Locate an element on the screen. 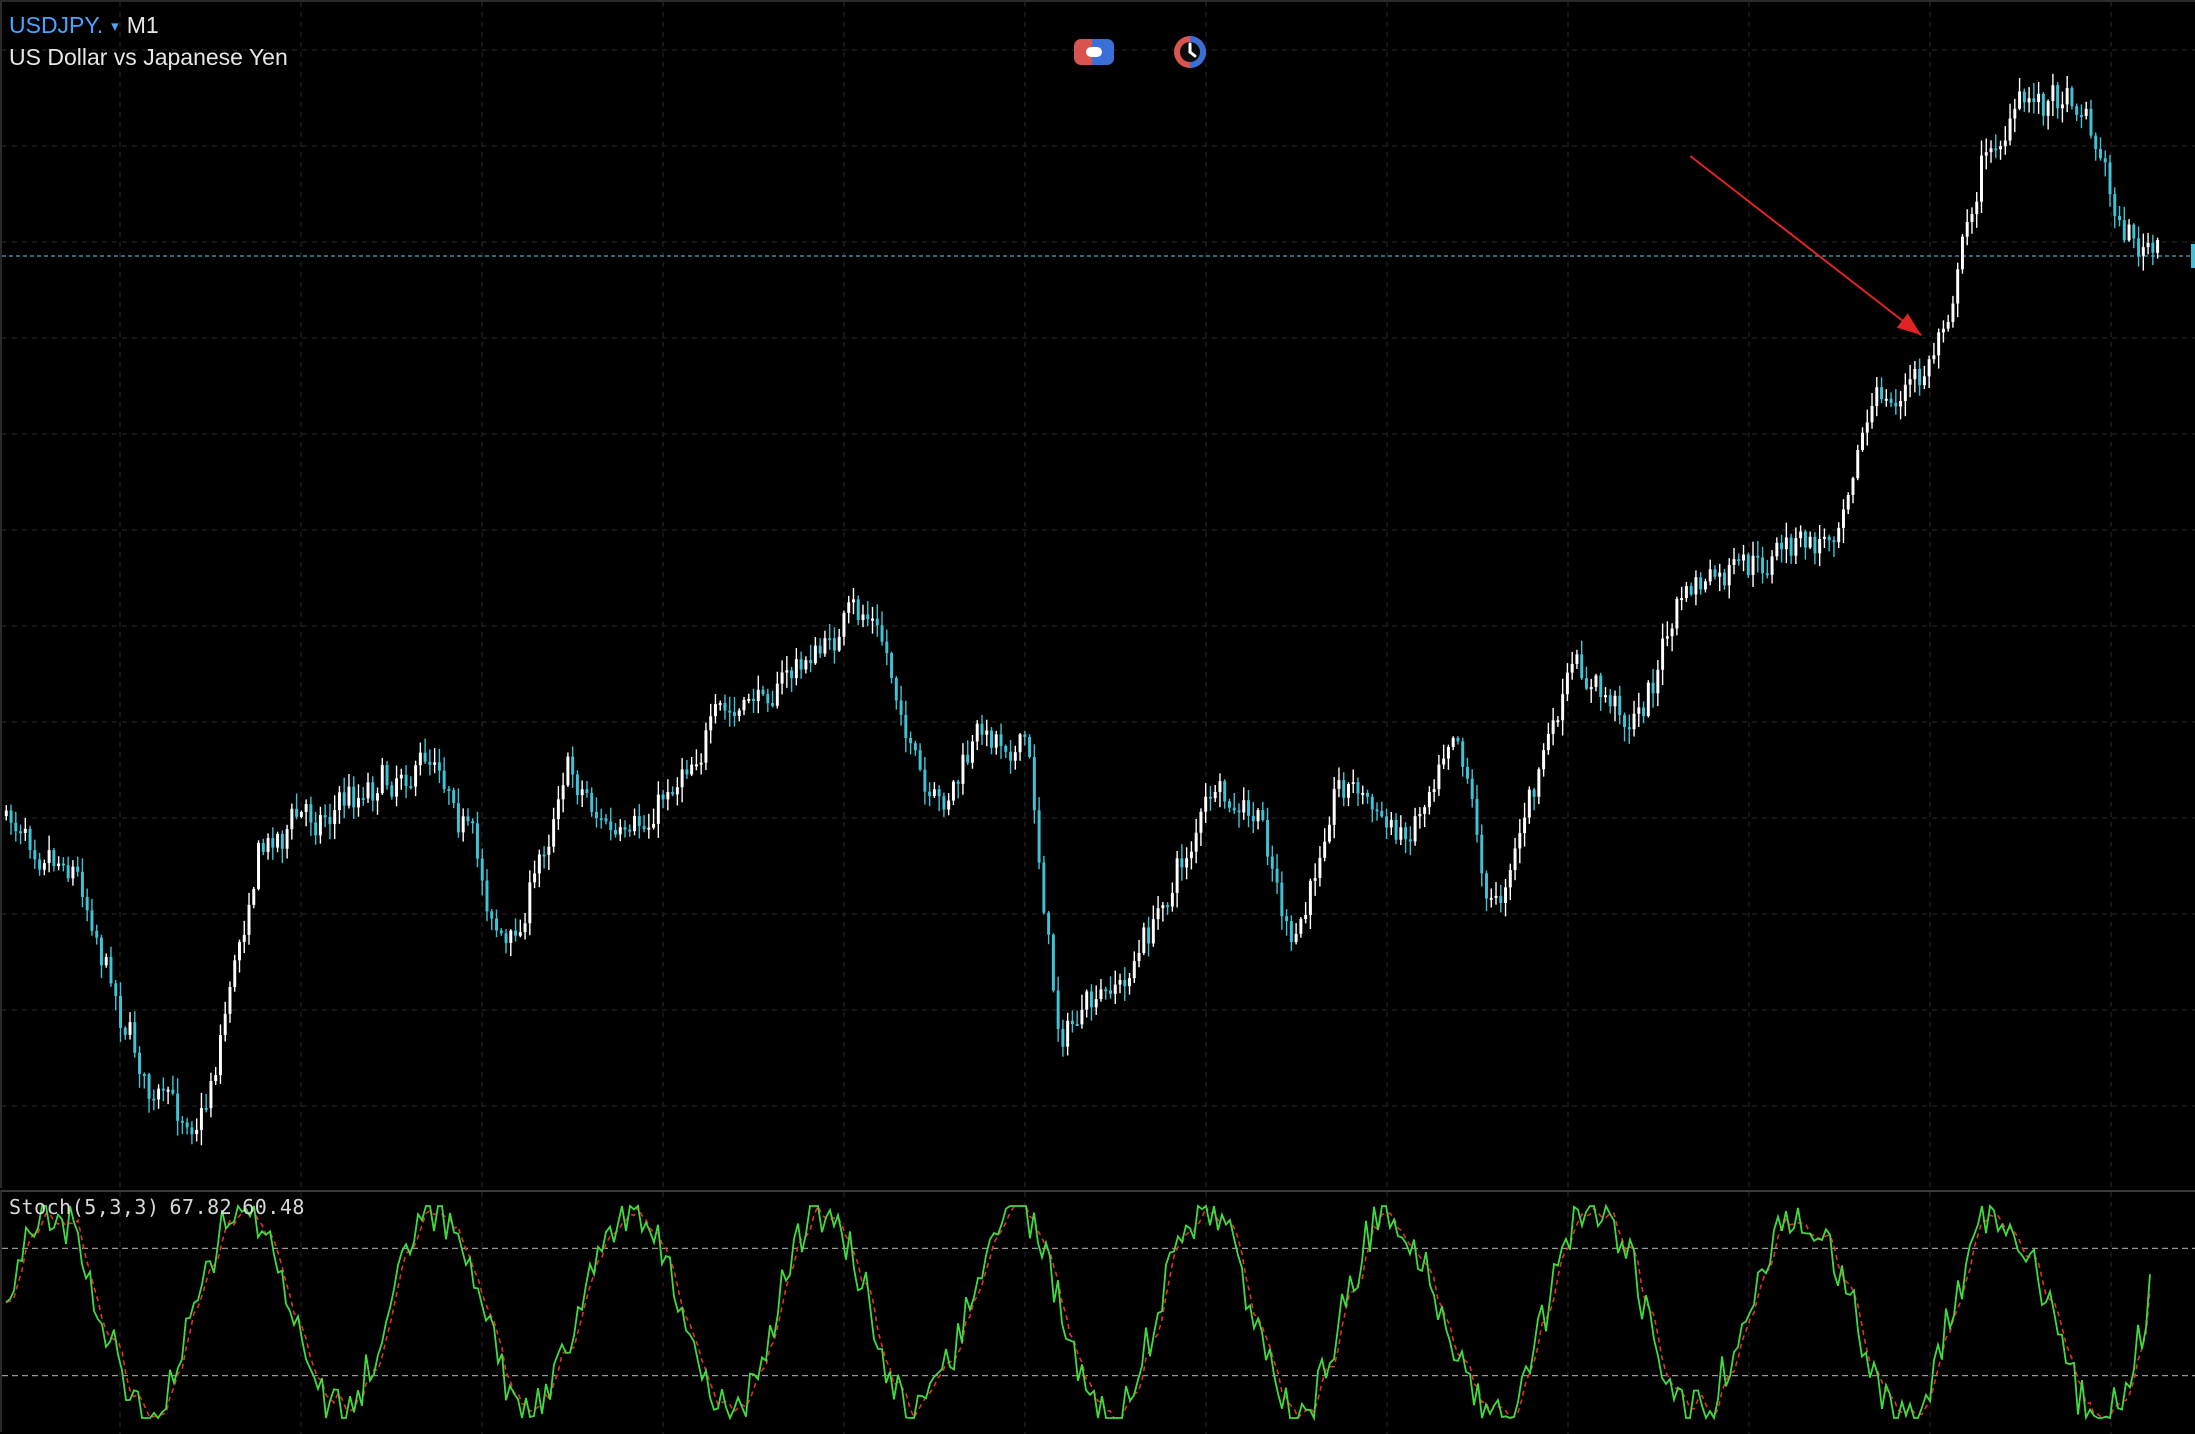 The width and height of the screenshot is (2195, 1434). toggle-switch-icon is located at coordinates (1094, 52).